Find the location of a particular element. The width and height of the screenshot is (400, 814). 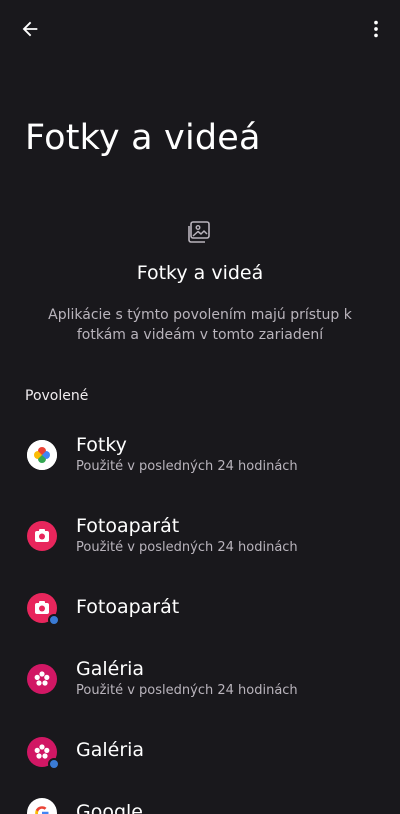

top-app-bar is located at coordinates (200, 28).